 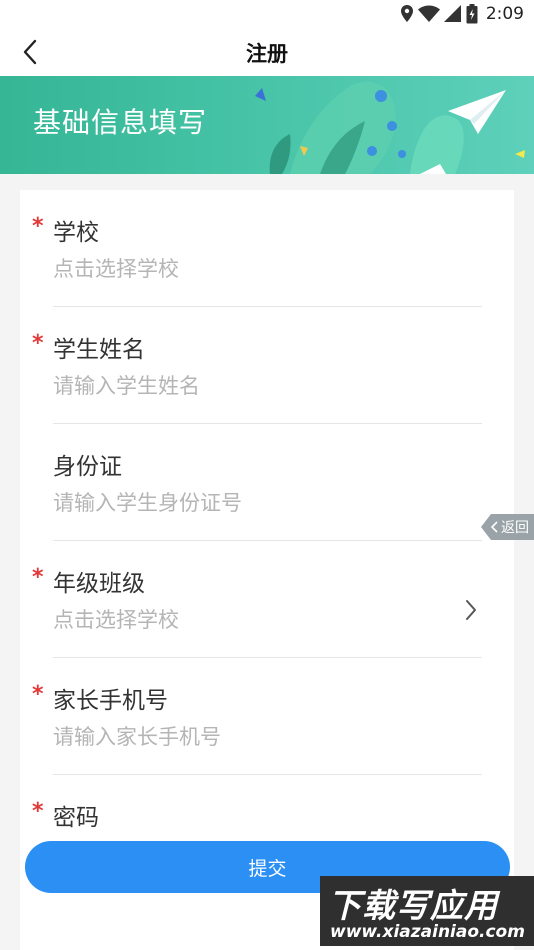 What do you see at coordinates (504, 14) in the screenshot?
I see `status-time: 2:09` at bounding box center [504, 14].